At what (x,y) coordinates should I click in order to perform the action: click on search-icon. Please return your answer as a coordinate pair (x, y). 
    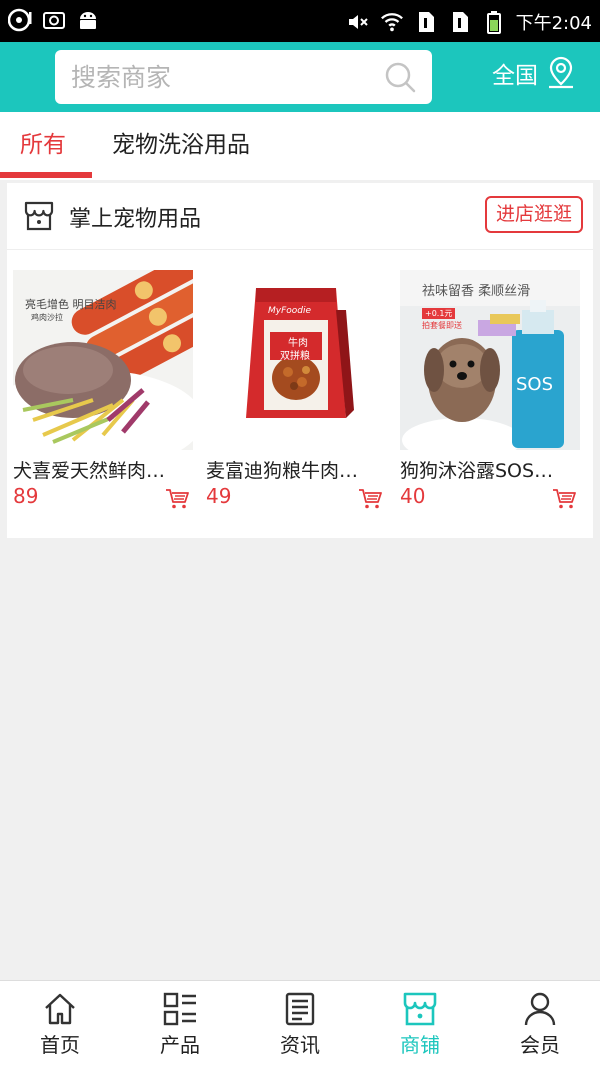
    Looking at the image, I should click on (400, 77).